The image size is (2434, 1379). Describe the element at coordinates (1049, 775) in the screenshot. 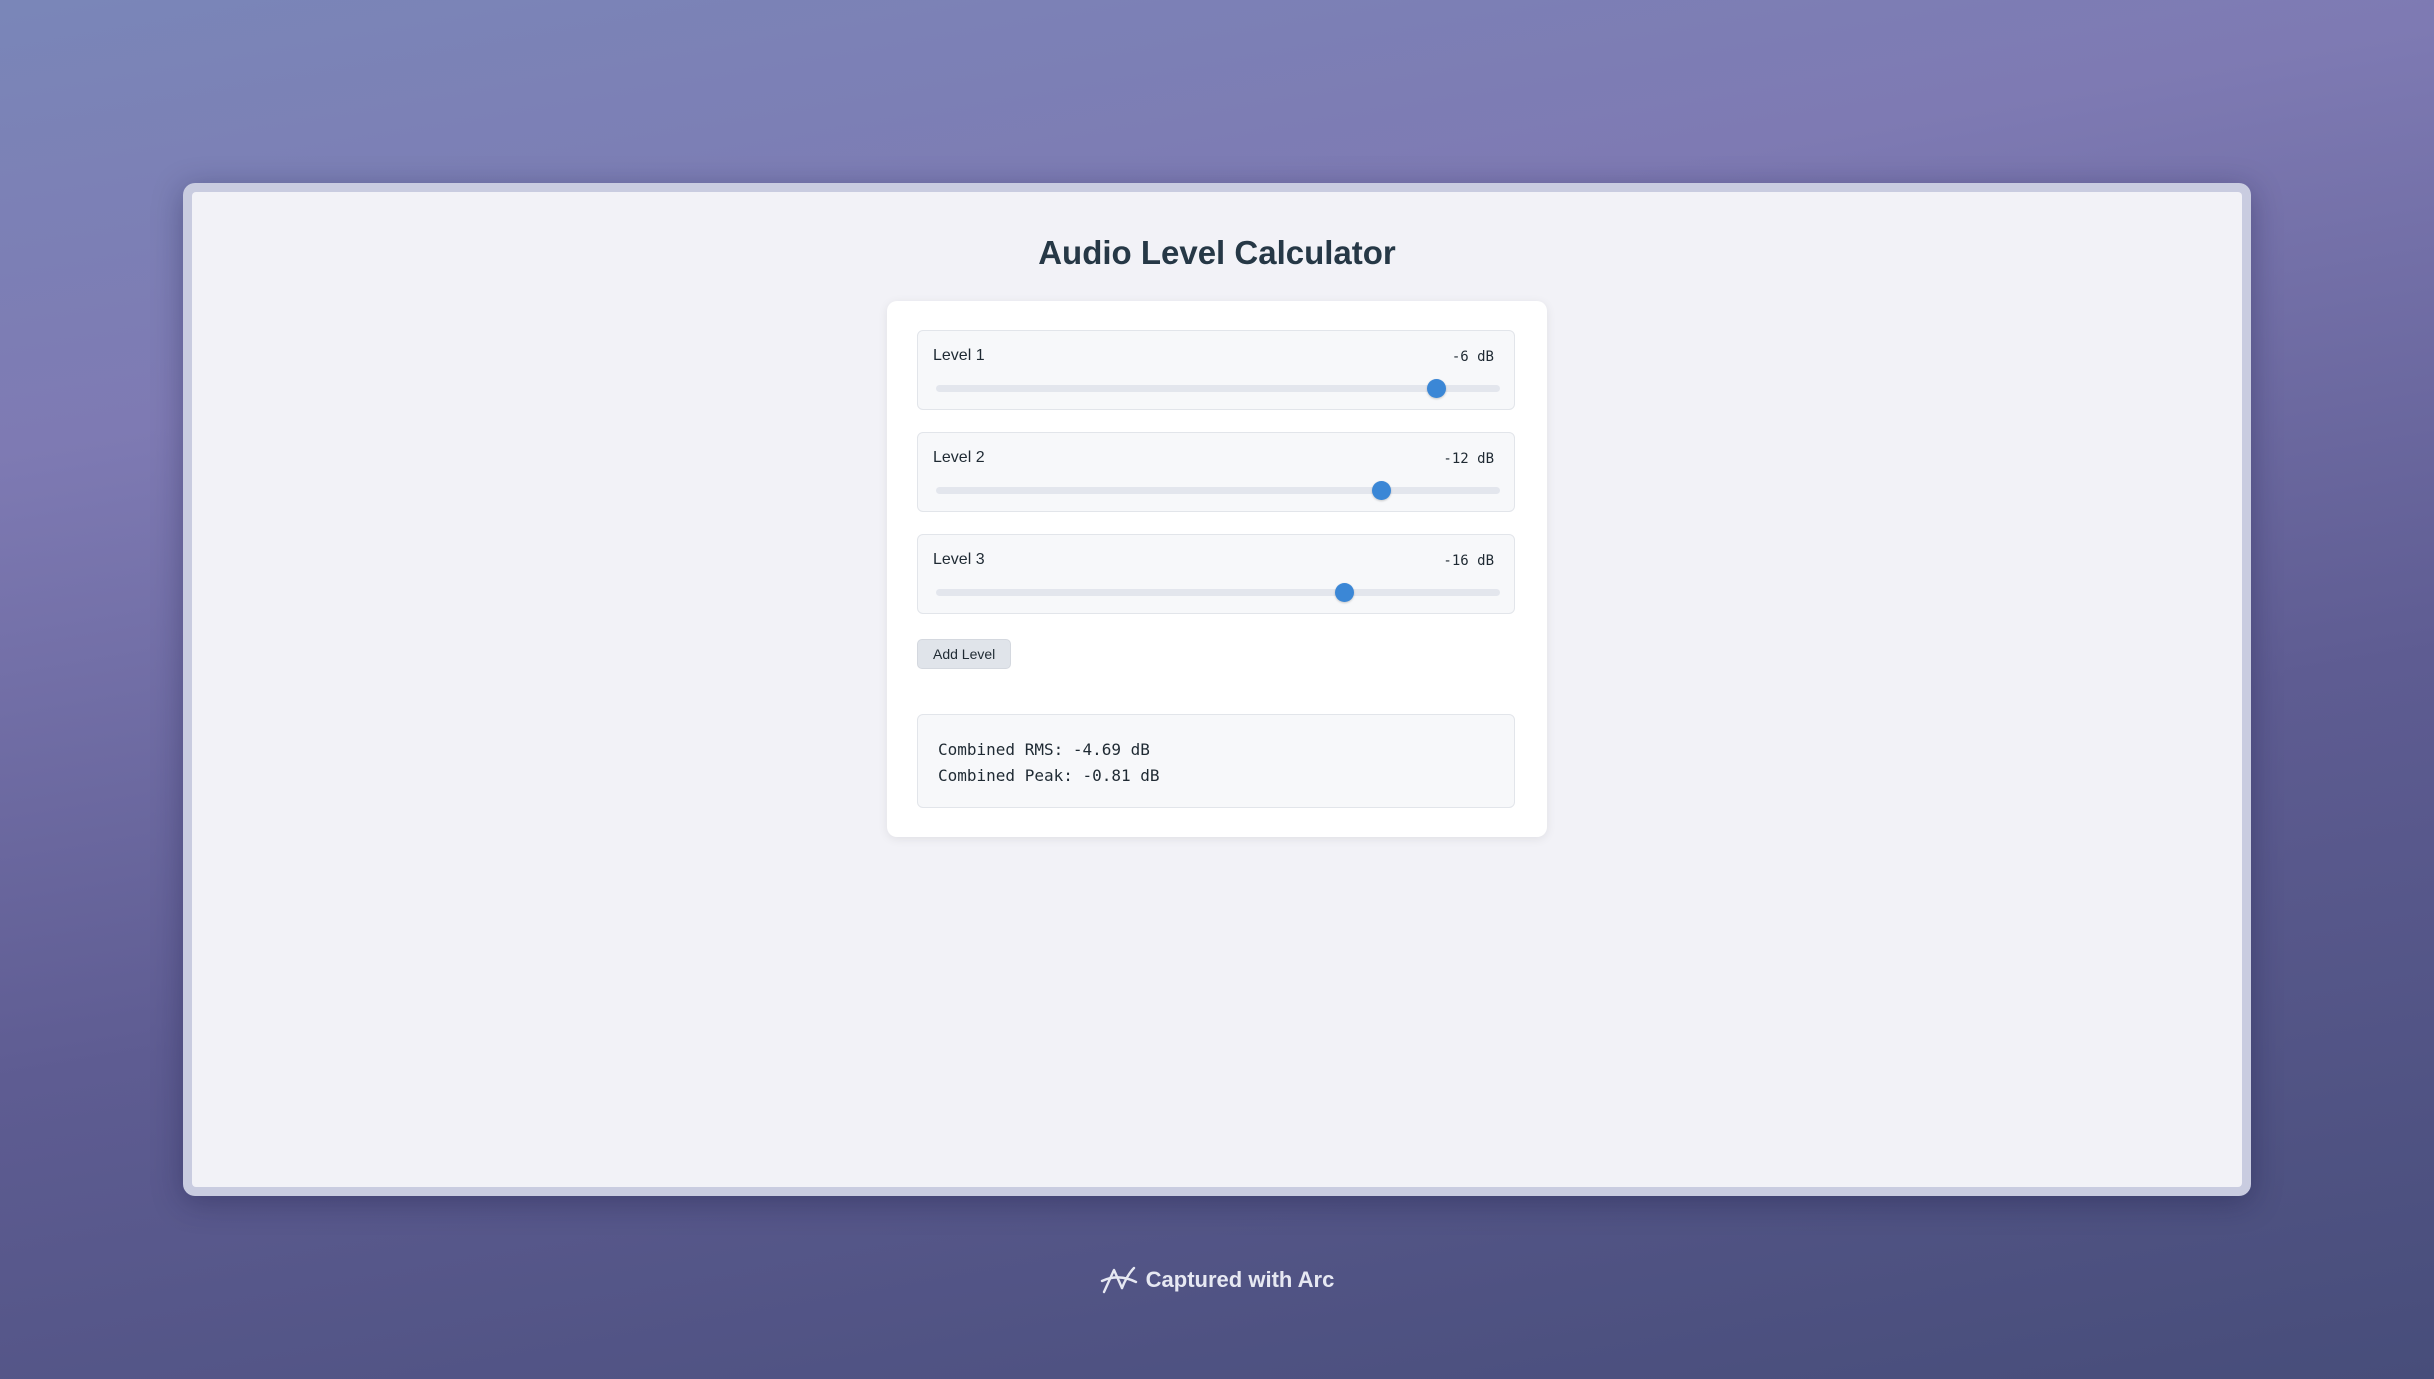

I see `combined-peak: Combined Peak: -0.81 dB` at that location.